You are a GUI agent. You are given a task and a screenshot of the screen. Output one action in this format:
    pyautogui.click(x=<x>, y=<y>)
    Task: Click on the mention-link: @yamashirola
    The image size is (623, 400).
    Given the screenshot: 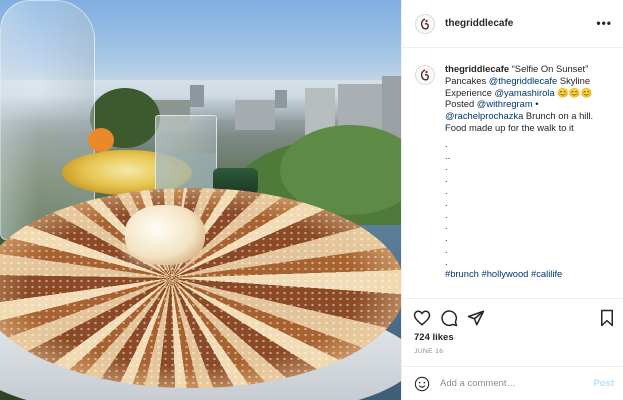 What is the action you would take?
    pyautogui.click(x=525, y=92)
    